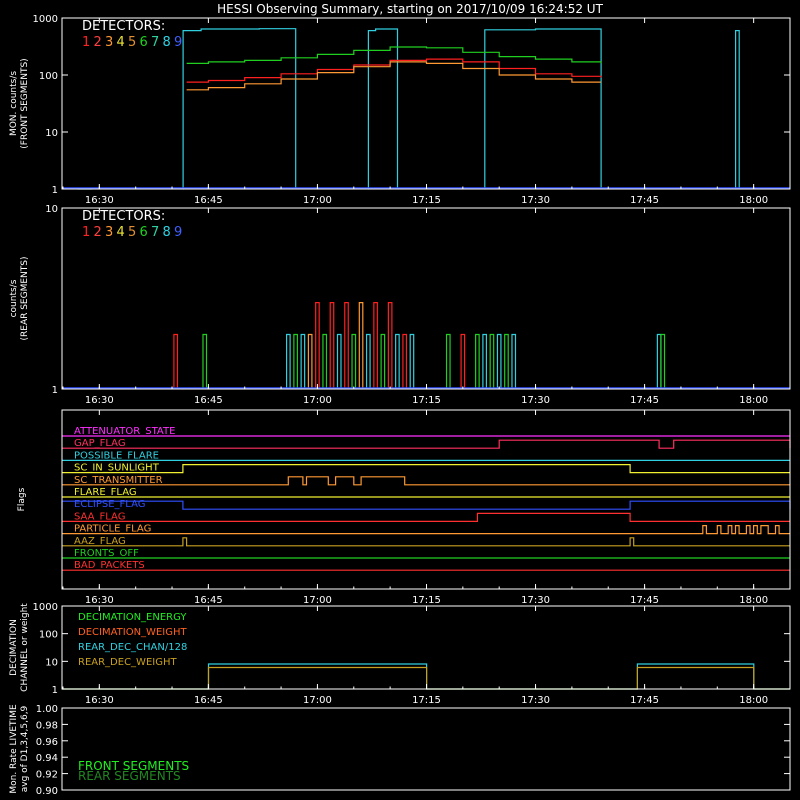  I want to click on livetime-y-tick-label: 0.92, so click(47, 775).